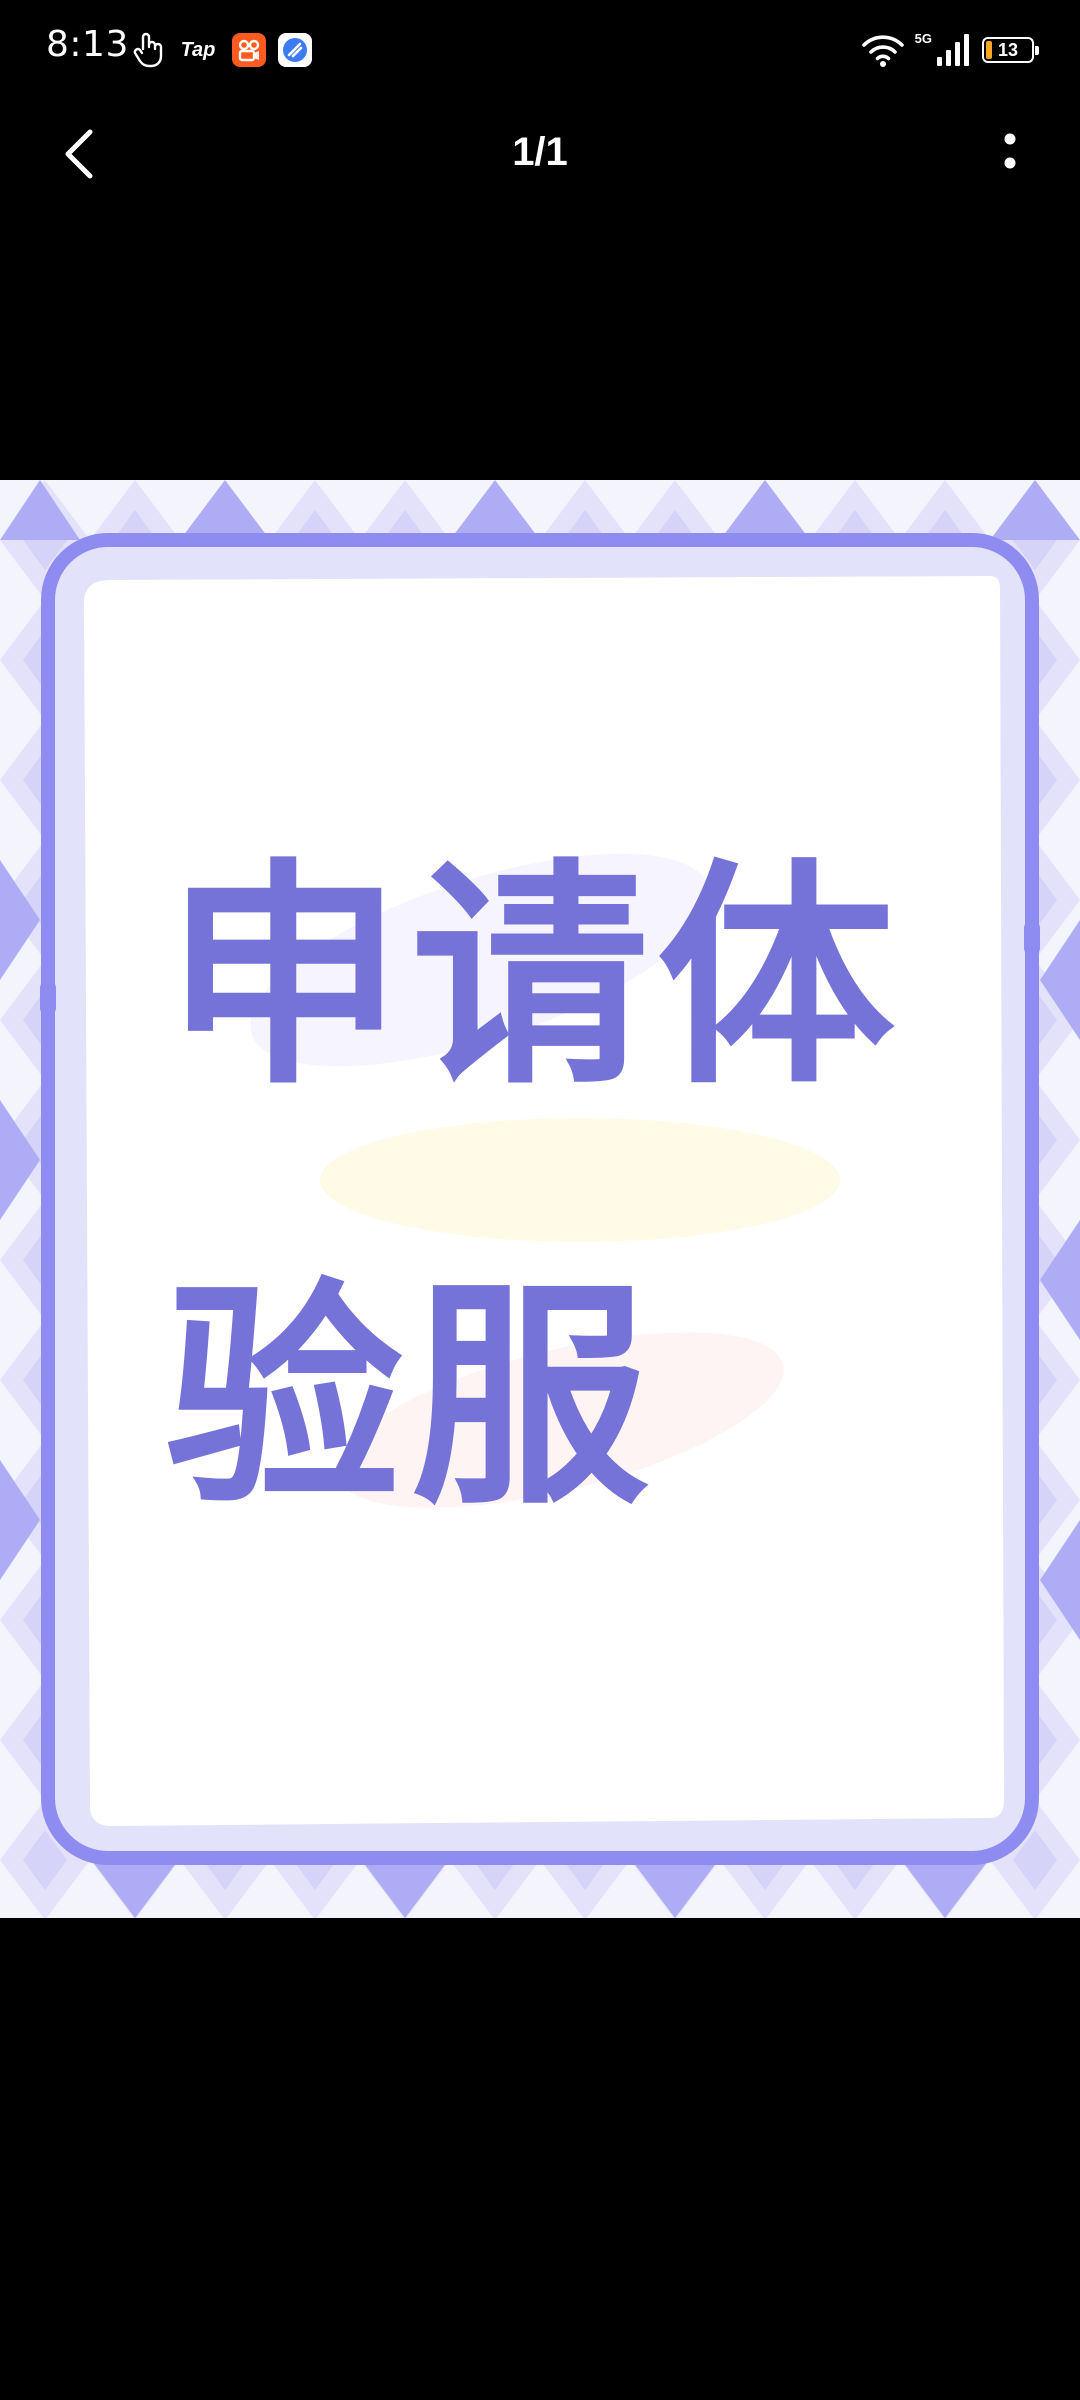 This screenshot has height=2400, width=1080. I want to click on viewer-top-bar: 1/1, so click(540, 155).